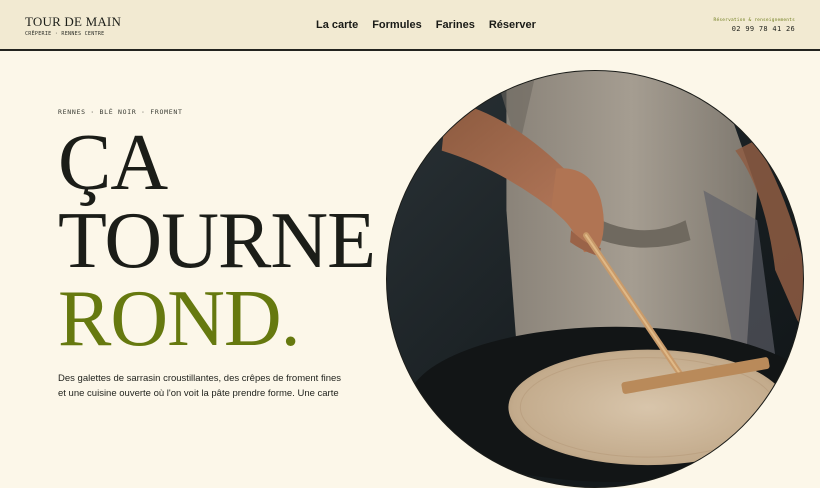 This screenshot has width=820, height=488. Describe the element at coordinates (73, 21) in the screenshot. I see `brand-name: TOUR DE MAIN` at that location.